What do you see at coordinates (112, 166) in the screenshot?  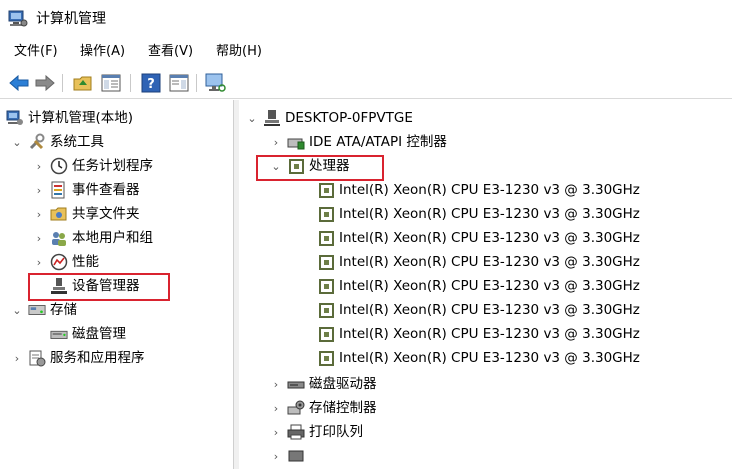 I see `tree-label: 任务计划程序` at bounding box center [112, 166].